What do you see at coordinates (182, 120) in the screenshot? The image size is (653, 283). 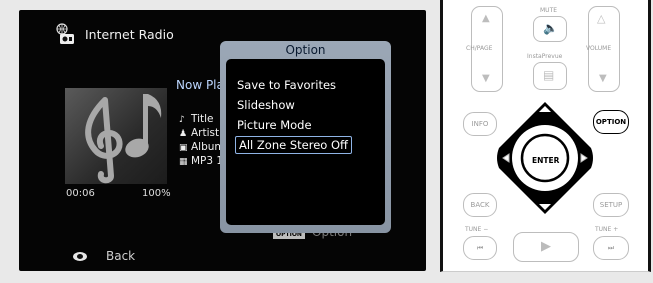 I see `note-icon: ♪` at bounding box center [182, 120].